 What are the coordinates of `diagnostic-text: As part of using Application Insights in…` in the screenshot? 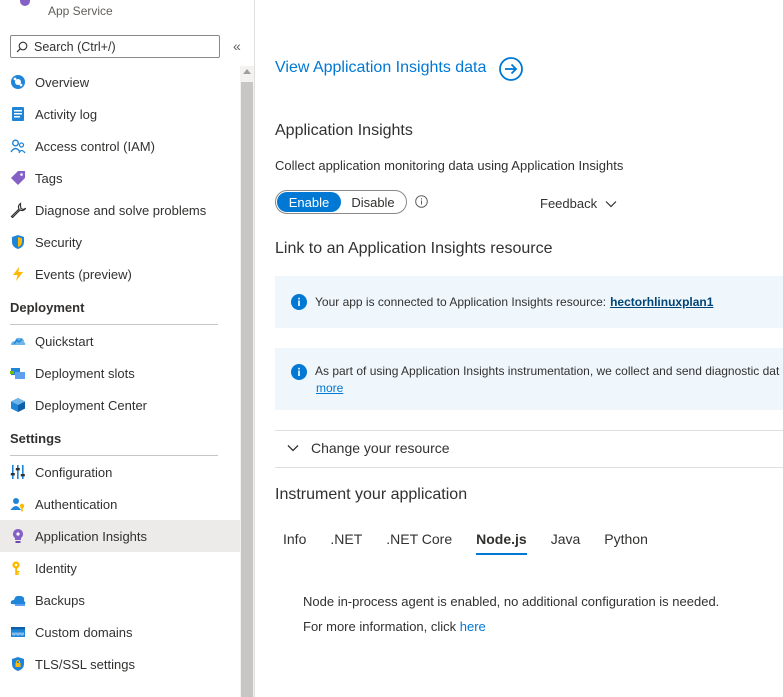 It's located at (547, 371).